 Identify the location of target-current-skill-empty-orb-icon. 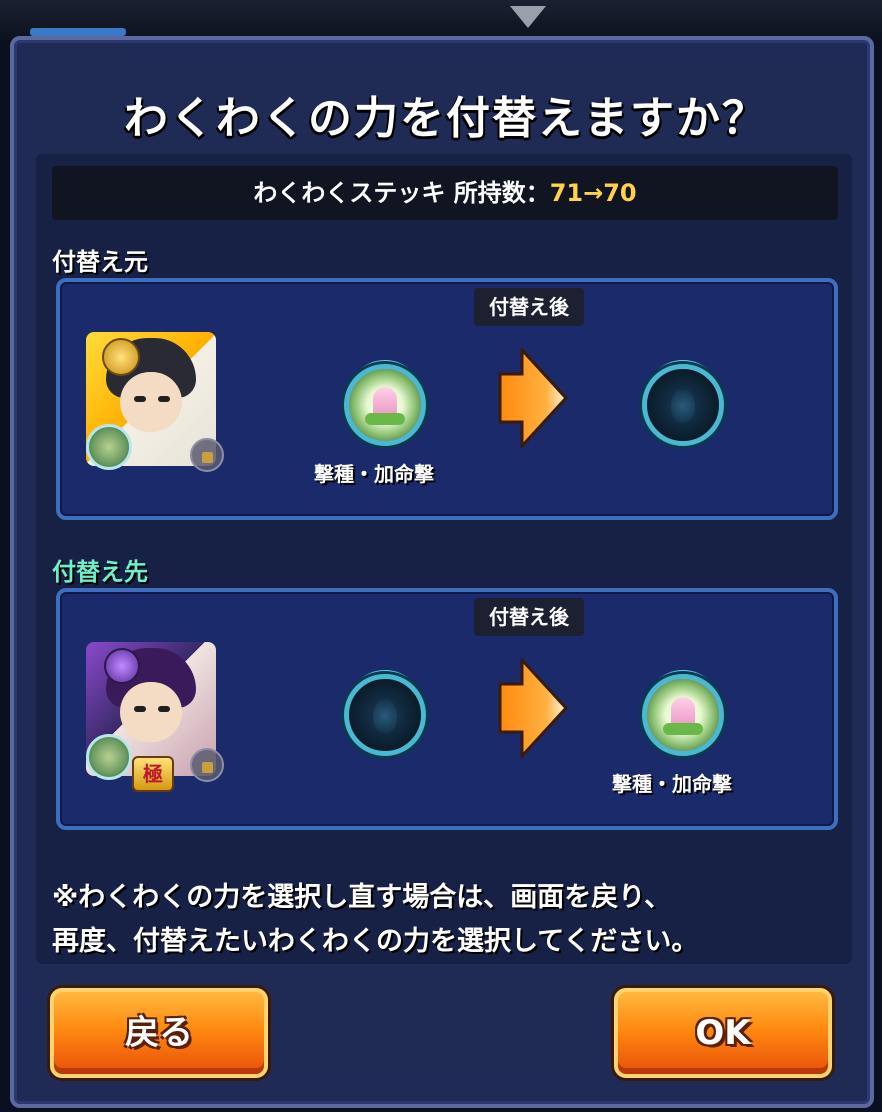
(385, 715).